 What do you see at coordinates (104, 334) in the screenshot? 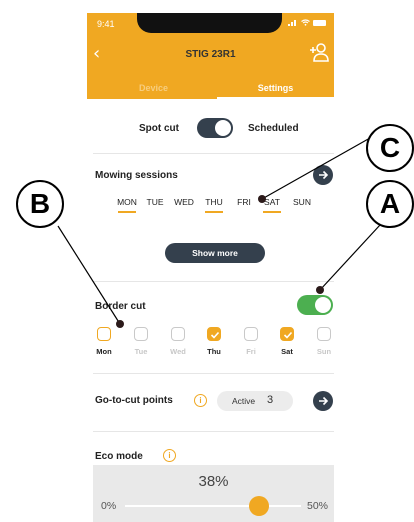
I see `border-cut-checkbox-mon` at bounding box center [104, 334].